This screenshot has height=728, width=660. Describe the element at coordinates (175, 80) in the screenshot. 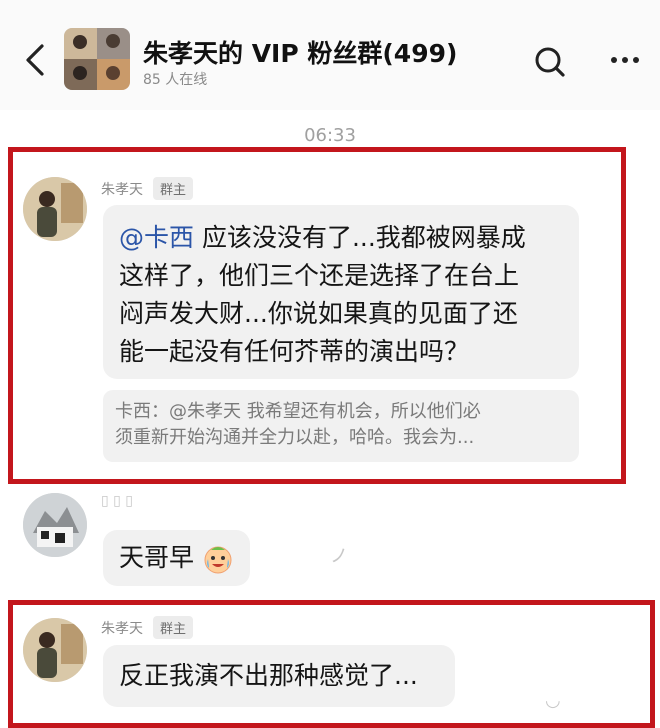

I see `online-count: 85 人在线` at that location.